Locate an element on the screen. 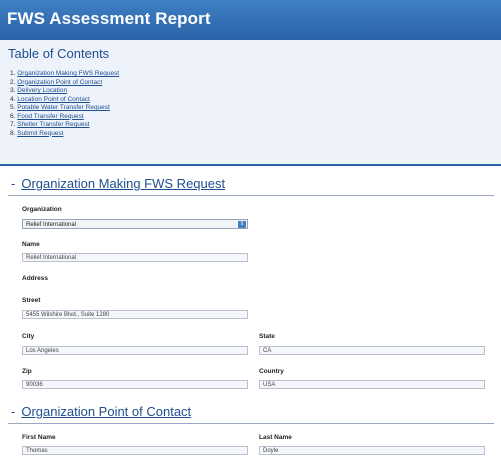  organization-label: Organization is located at coordinates (42, 209).